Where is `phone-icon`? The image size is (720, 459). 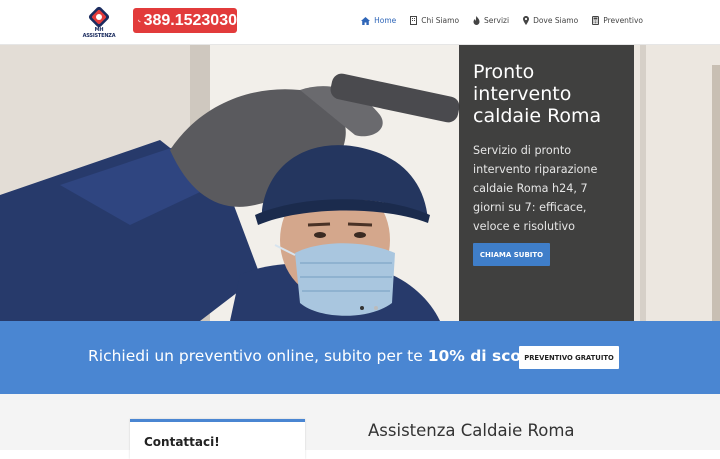 phone-icon is located at coordinates (139, 20).